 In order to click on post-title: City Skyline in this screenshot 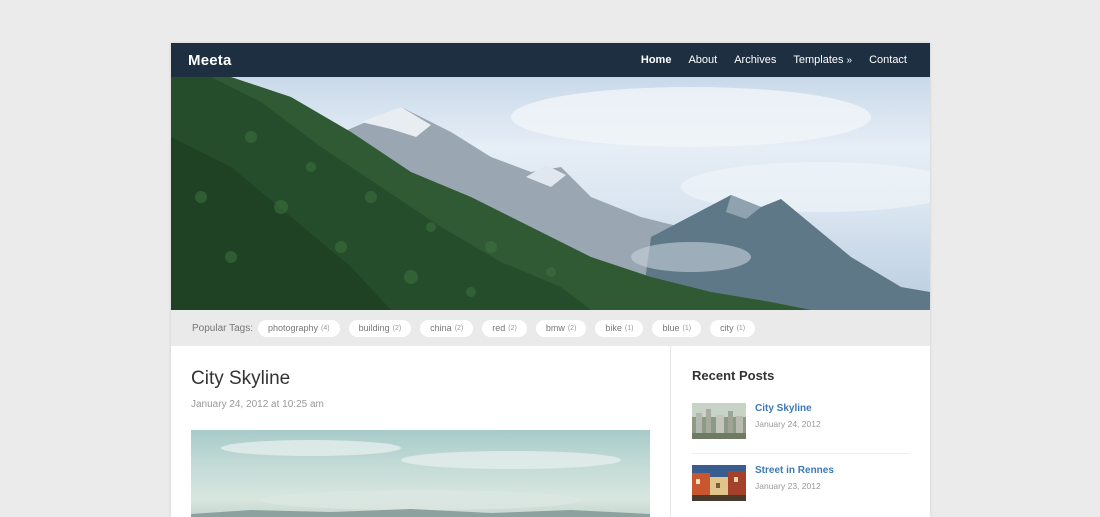, I will do `click(430, 379)`.